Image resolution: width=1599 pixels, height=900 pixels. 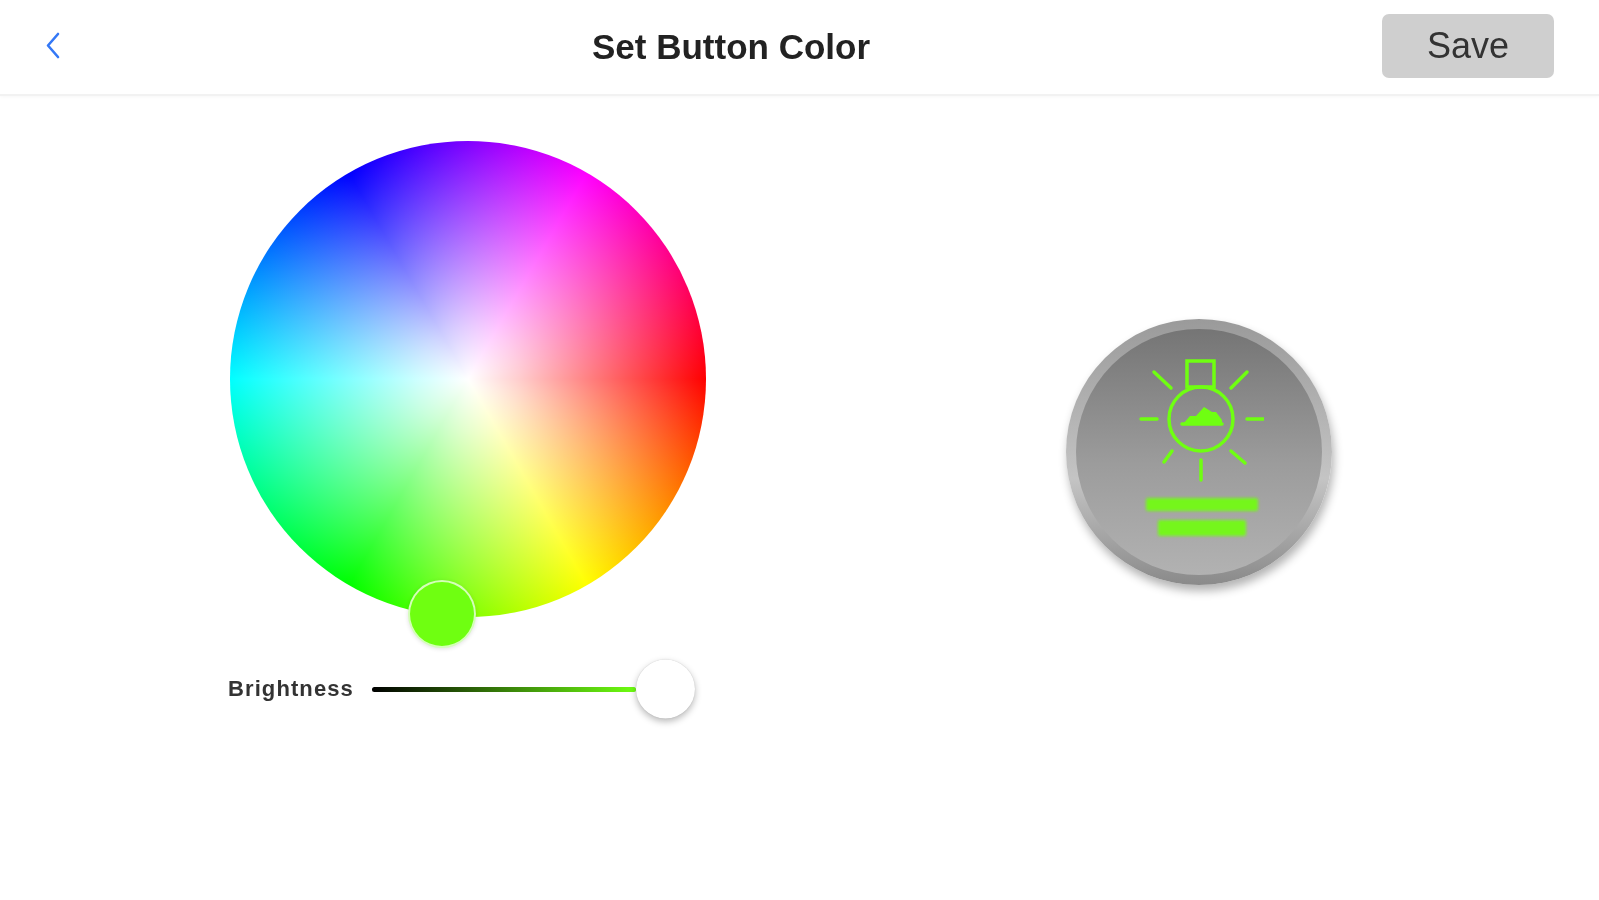 What do you see at coordinates (291, 689) in the screenshot?
I see `brightness-label: Brightness` at bounding box center [291, 689].